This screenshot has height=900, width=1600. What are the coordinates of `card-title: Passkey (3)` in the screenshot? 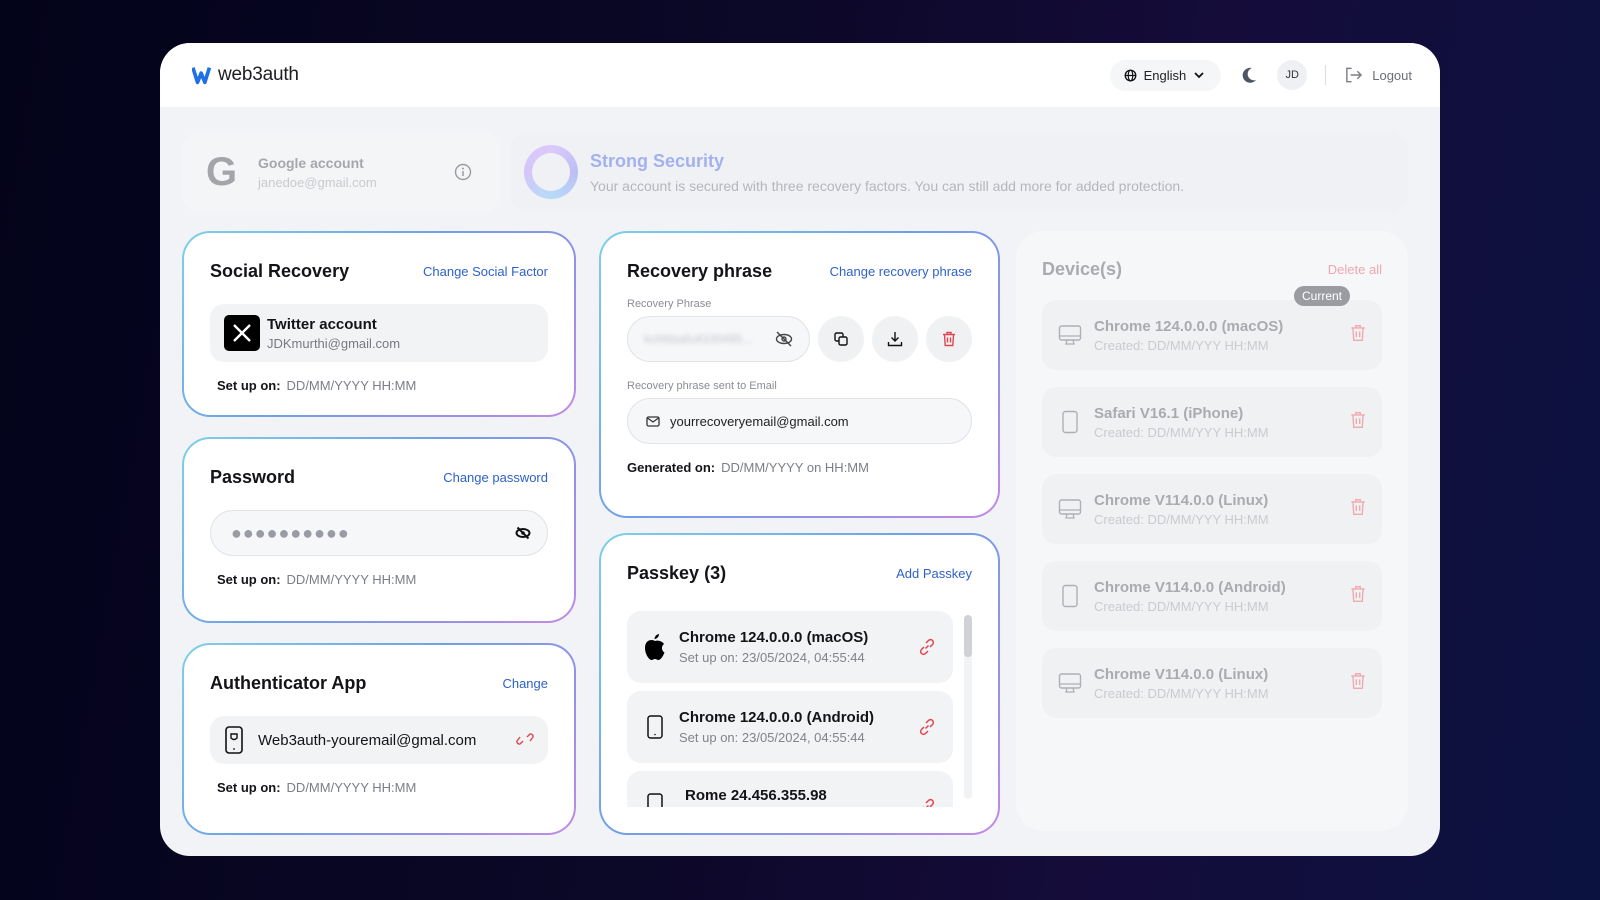 It's located at (677, 573).